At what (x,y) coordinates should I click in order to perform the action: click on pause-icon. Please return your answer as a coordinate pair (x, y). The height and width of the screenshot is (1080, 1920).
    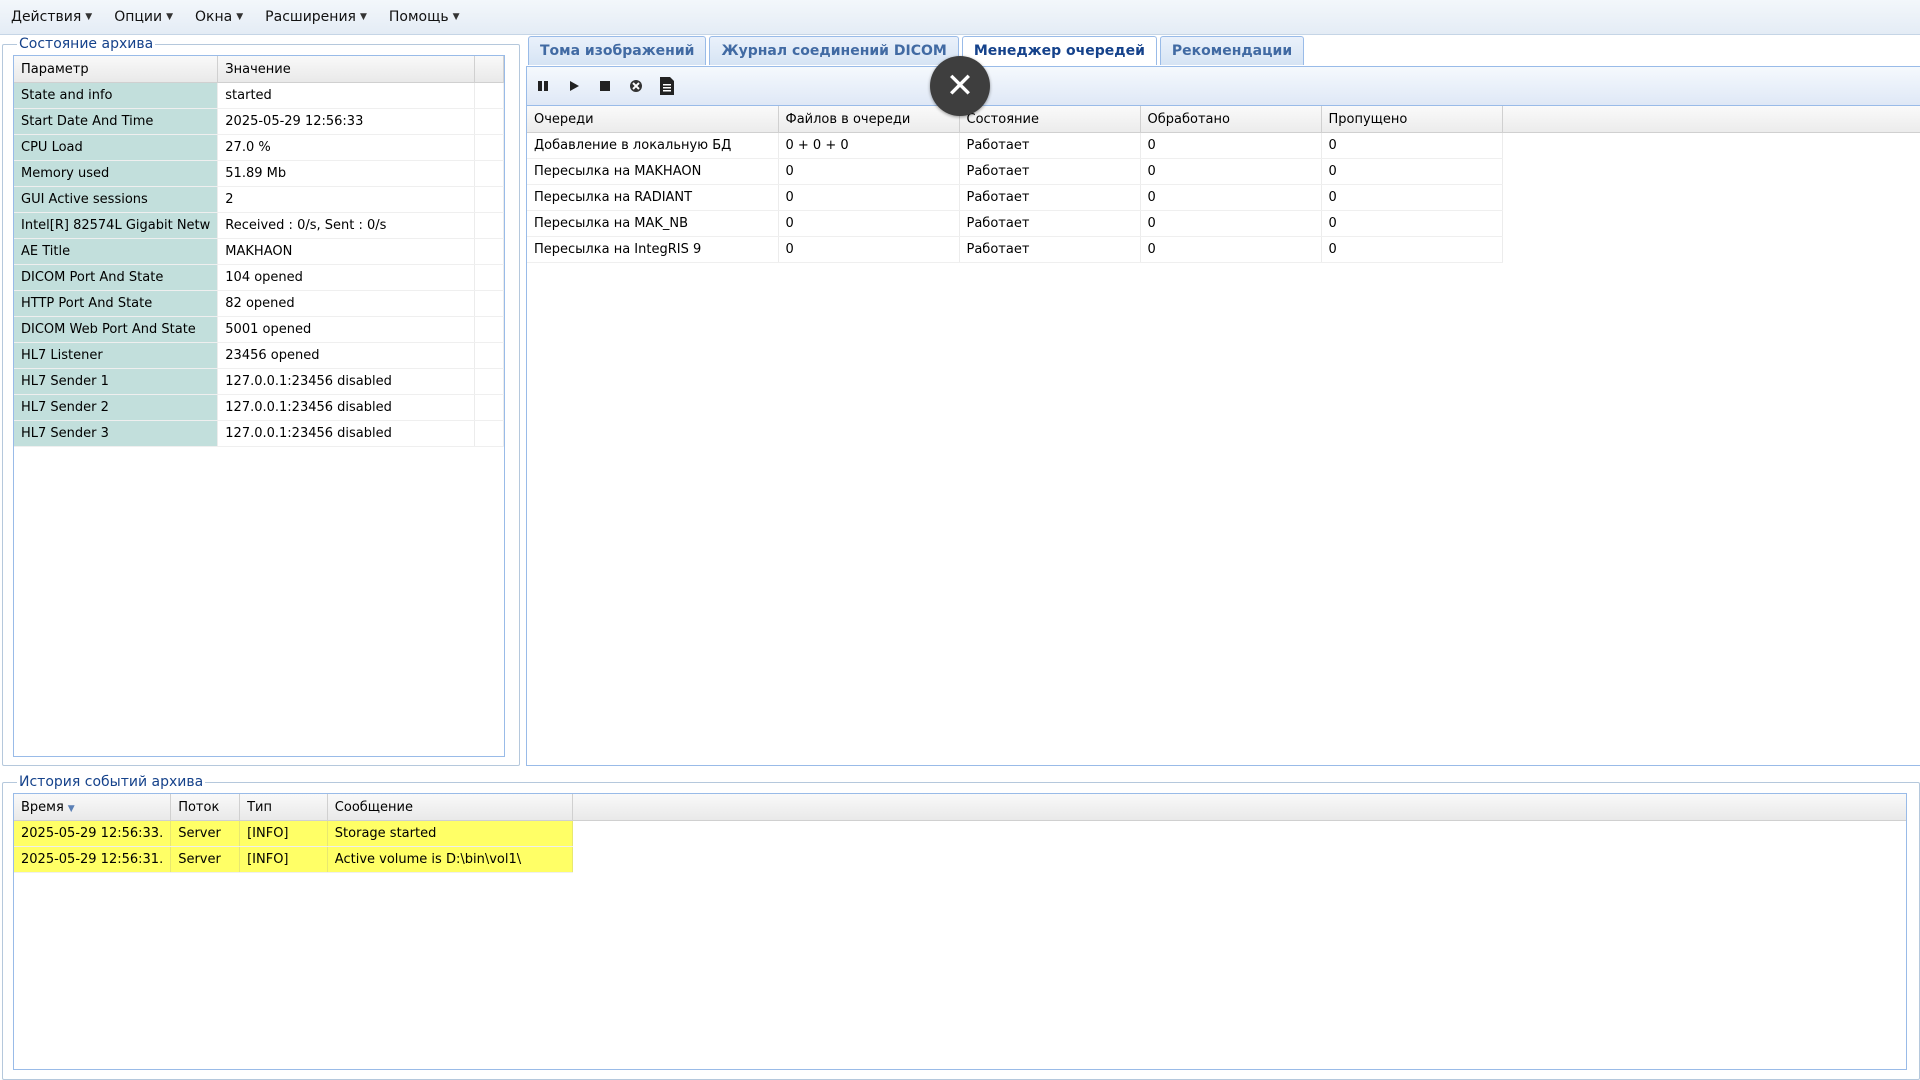
    Looking at the image, I should click on (543, 86).